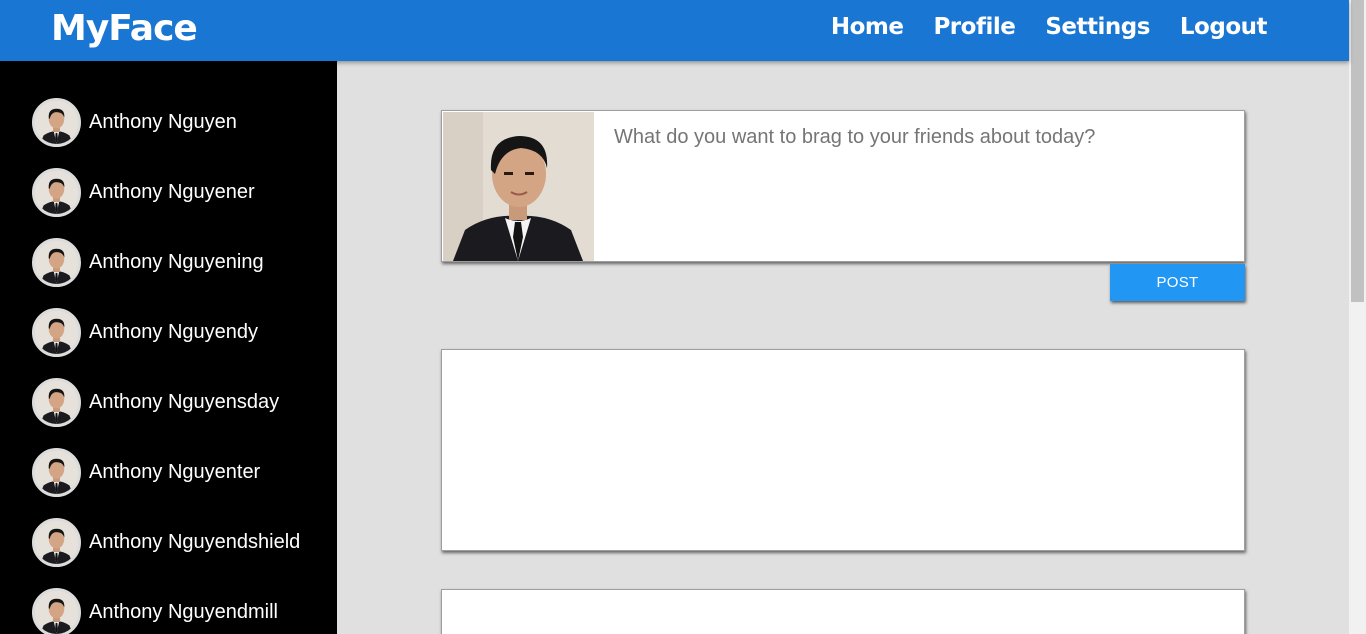  I want to click on post-button: POST, so click(1177, 282).